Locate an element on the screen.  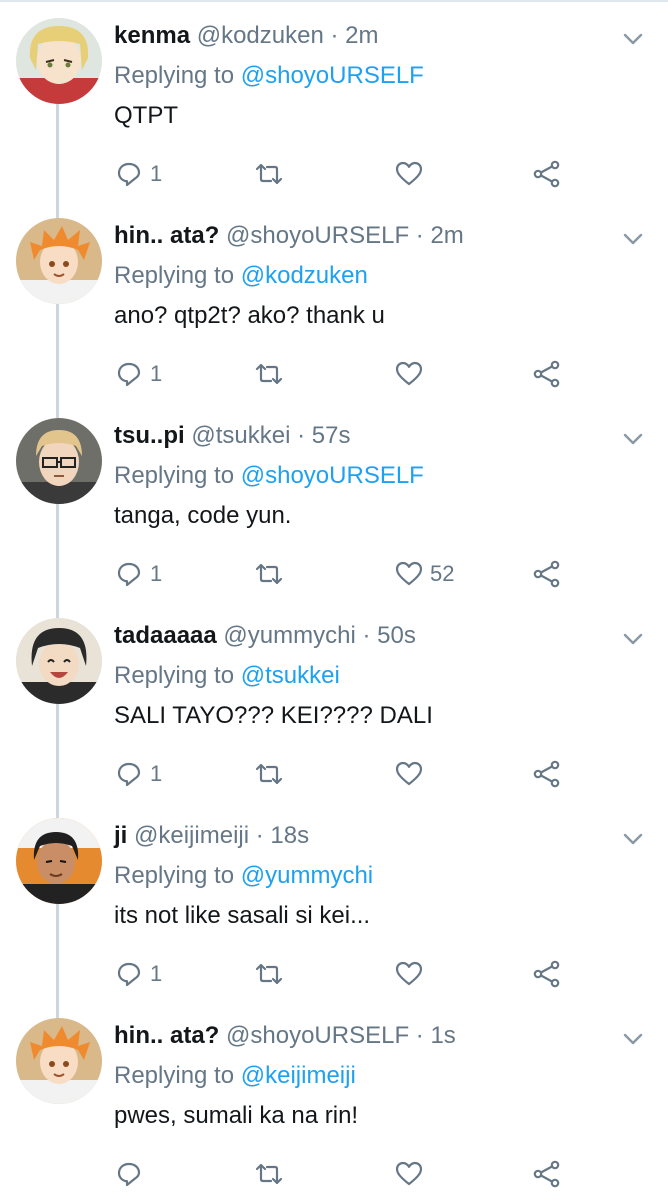
username: @keijimeiji is located at coordinates (191, 835).